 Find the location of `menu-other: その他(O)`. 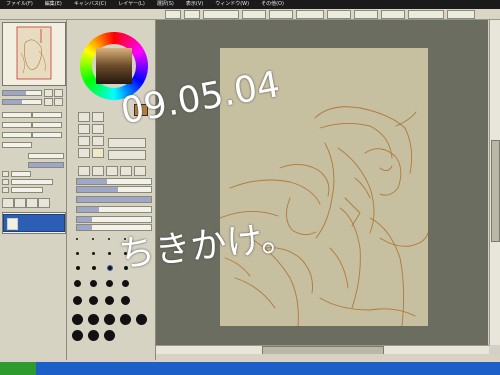

menu-other: その他(O) is located at coordinates (272, 4).